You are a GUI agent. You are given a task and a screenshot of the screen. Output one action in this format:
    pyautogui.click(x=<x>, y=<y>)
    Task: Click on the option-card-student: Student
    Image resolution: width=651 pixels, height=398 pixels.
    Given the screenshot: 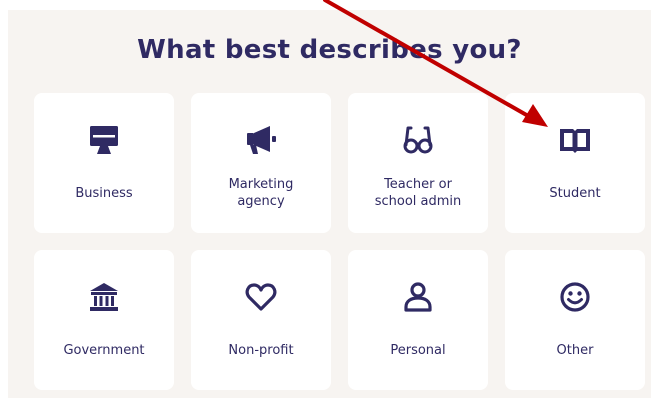 What is the action you would take?
    pyautogui.click(x=575, y=163)
    